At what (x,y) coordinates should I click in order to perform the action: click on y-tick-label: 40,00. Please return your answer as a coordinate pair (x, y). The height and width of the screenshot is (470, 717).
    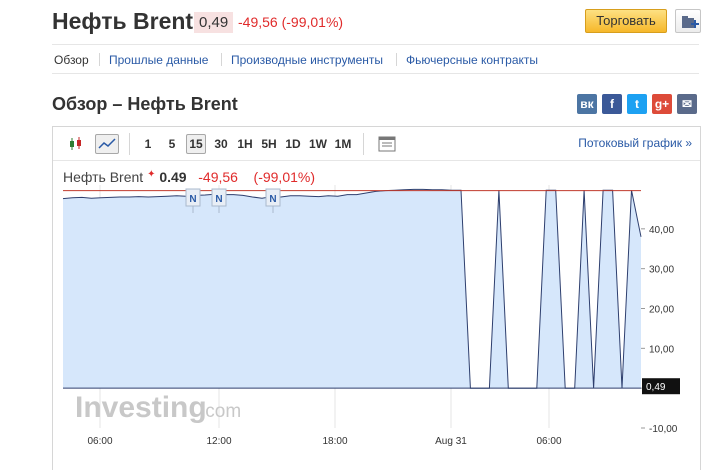
    Looking at the image, I should click on (661, 230).